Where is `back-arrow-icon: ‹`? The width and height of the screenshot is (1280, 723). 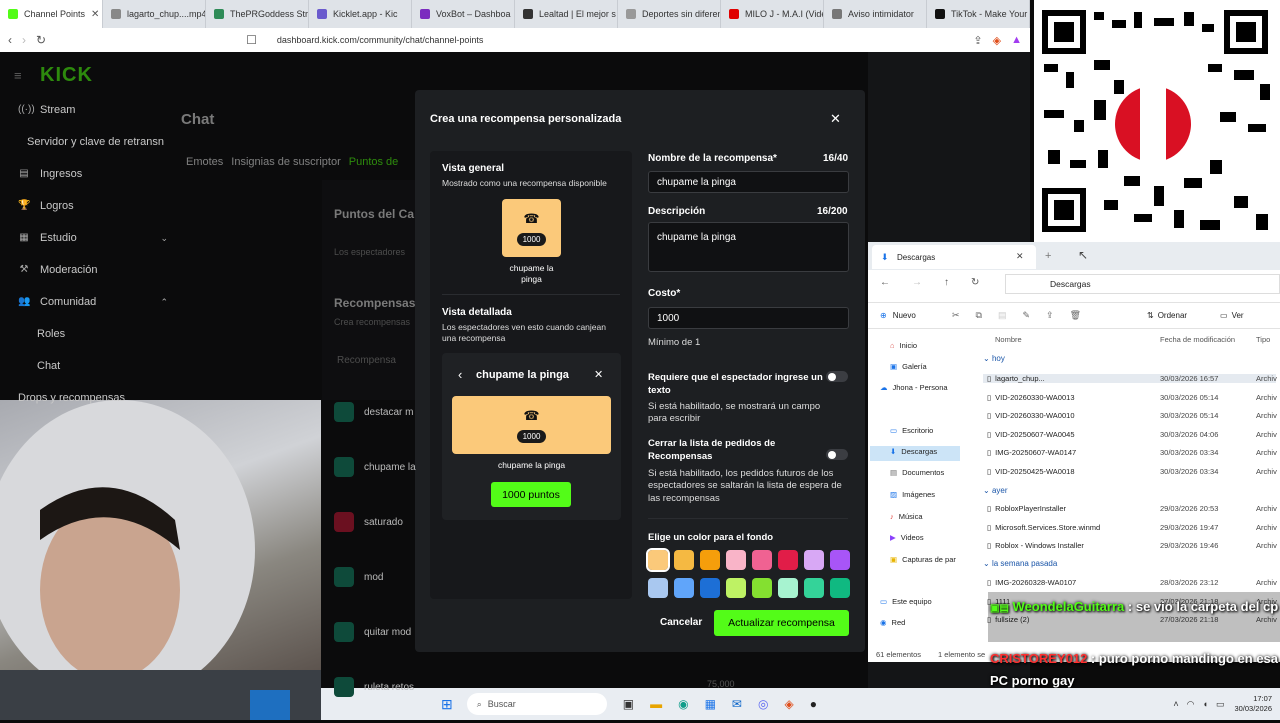 back-arrow-icon: ‹ is located at coordinates (460, 374).